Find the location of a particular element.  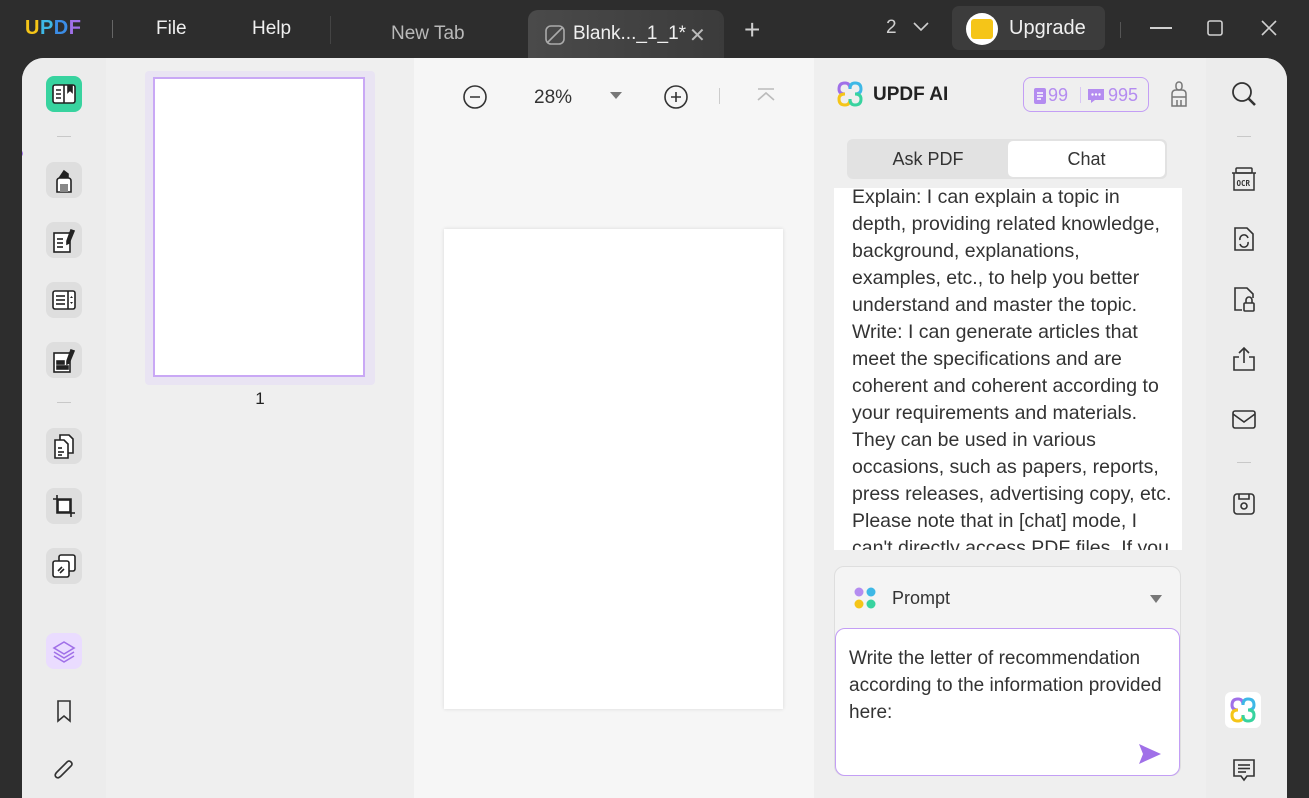

tab-ask-pdf: Ask PDF is located at coordinates (928, 159).